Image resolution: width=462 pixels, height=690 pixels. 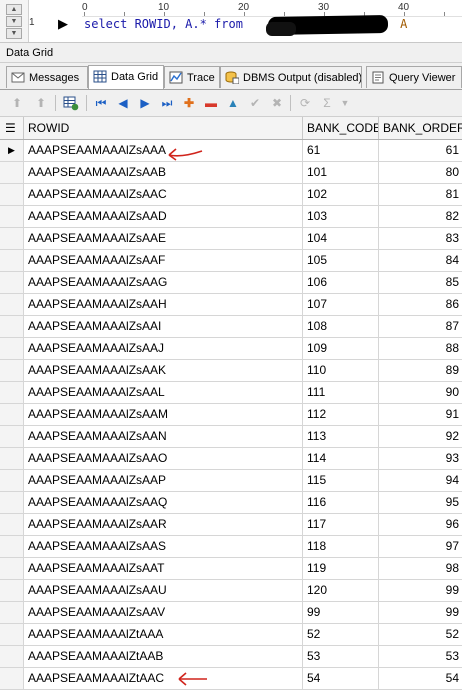 What do you see at coordinates (163, 172) in the screenshot?
I see `cell-rowid: AAAPSEAAMAAAlZsAAB` at bounding box center [163, 172].